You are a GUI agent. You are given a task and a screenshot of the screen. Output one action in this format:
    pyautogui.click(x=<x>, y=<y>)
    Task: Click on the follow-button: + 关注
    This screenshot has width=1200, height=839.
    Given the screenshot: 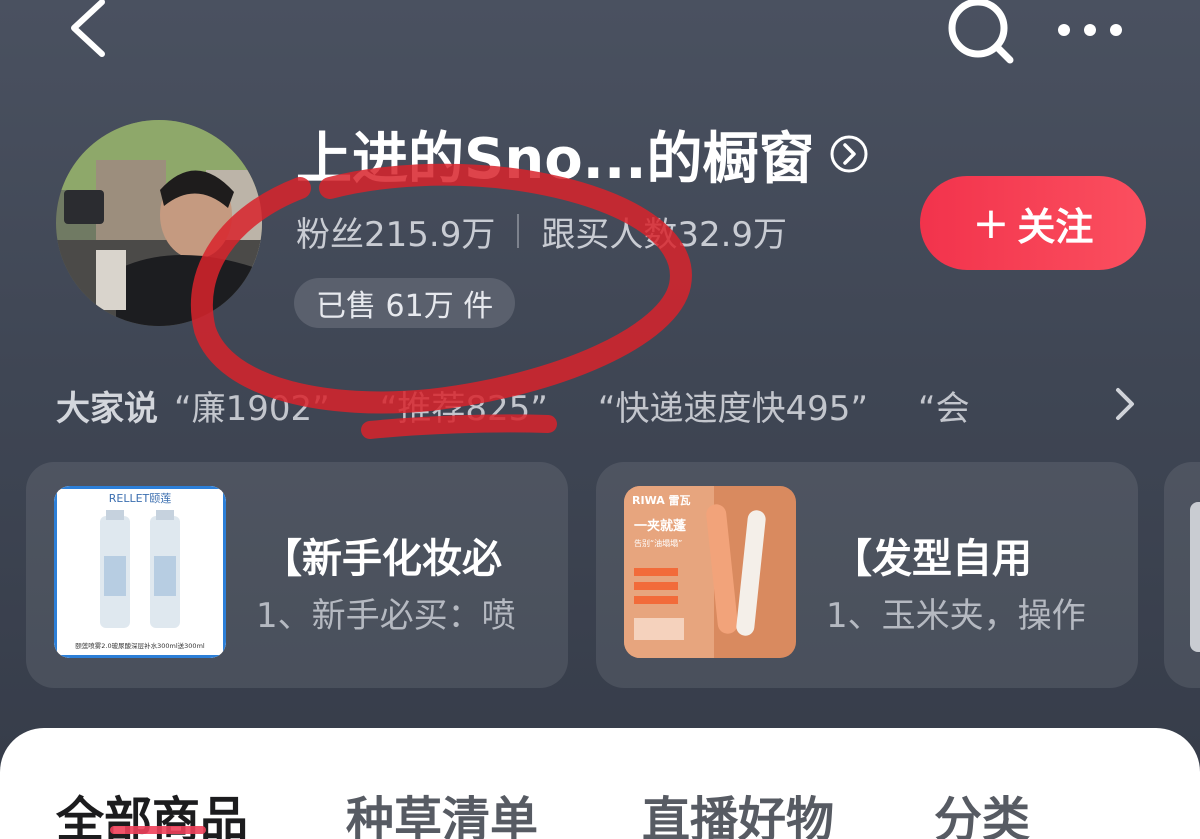 What is the action you would take?
    pyautogui.click(x=1033, y=223)
    